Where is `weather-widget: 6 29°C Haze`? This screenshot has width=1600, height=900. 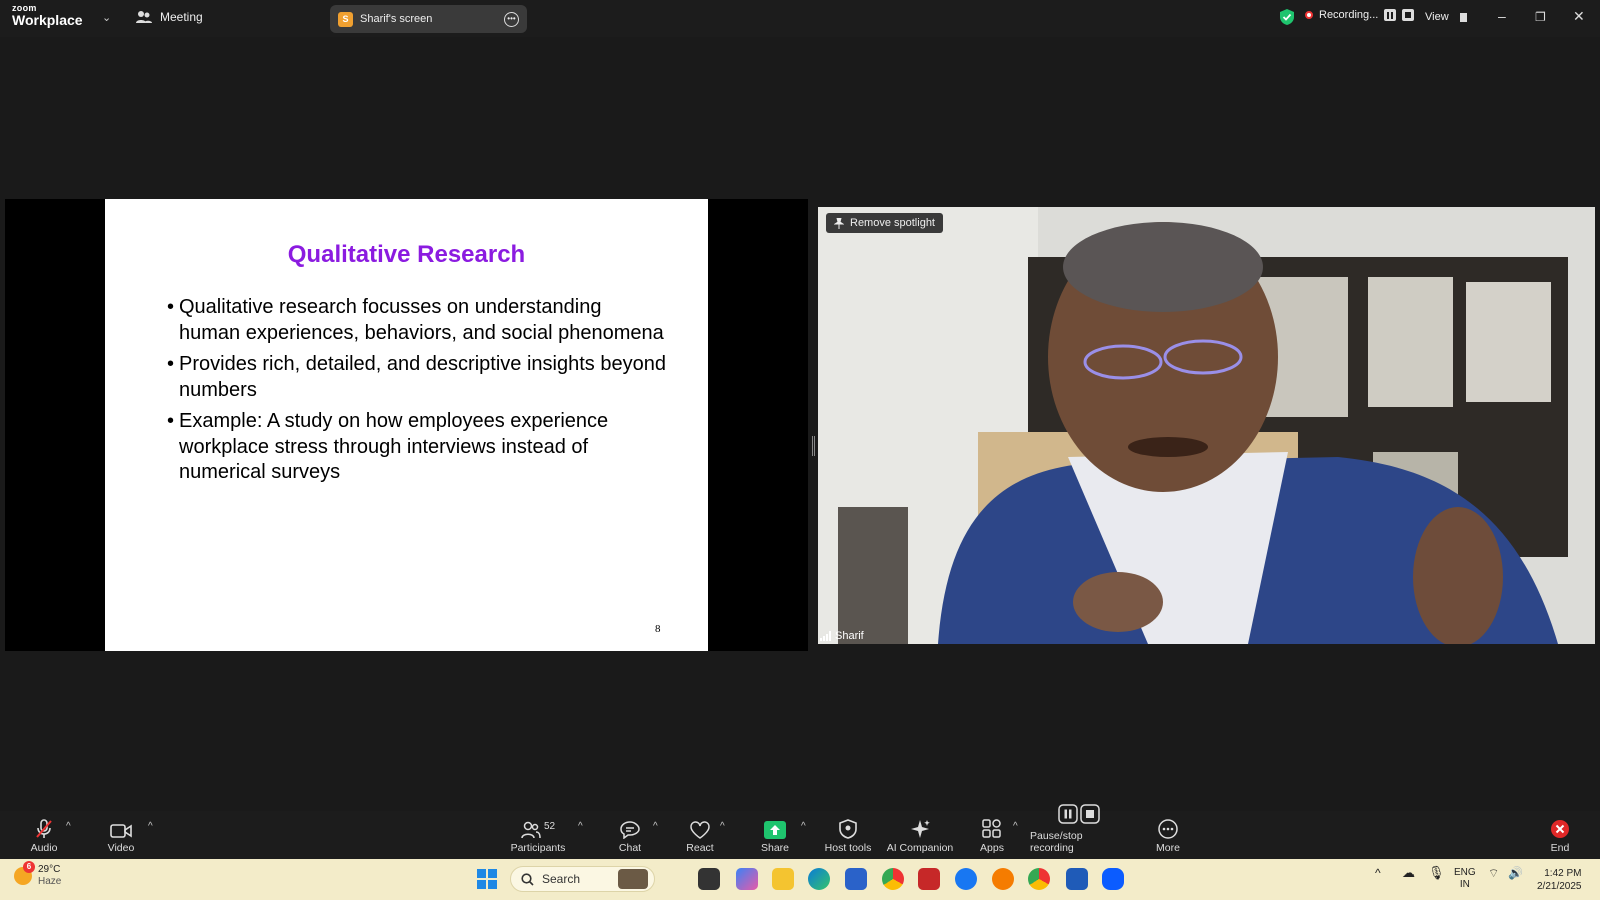
weather-widget: 6 29°C Haze is located at coordinates (38, 874).